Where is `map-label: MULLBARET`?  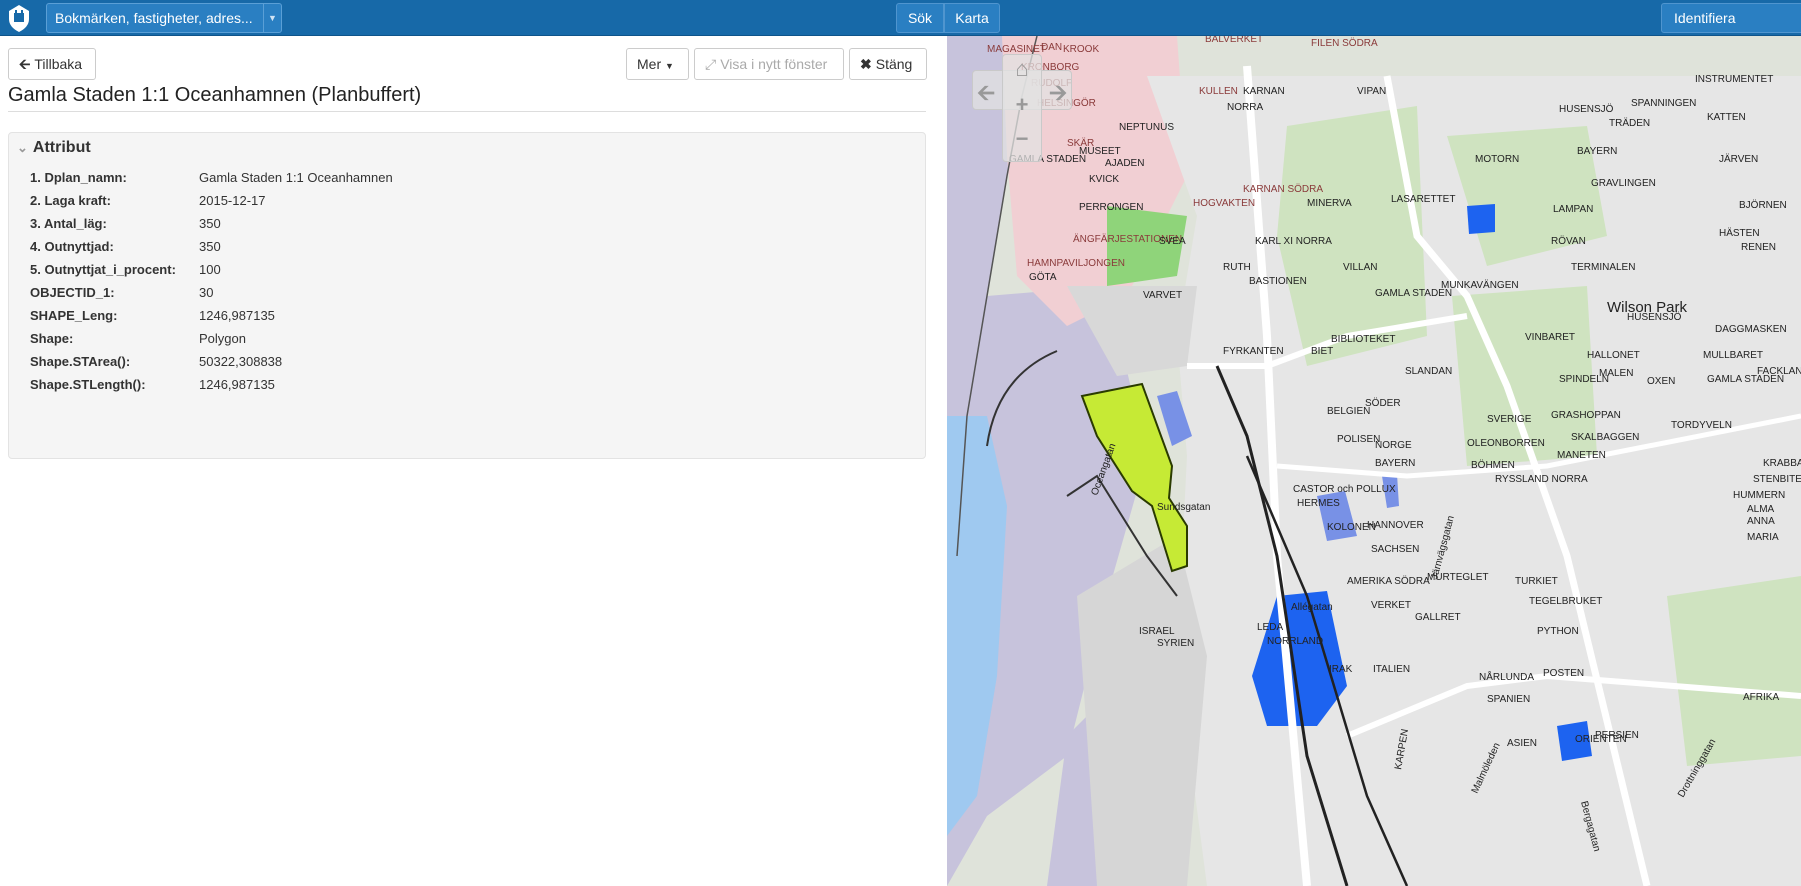 map-label: MULLBARET is located at coordinates (1733, 355).